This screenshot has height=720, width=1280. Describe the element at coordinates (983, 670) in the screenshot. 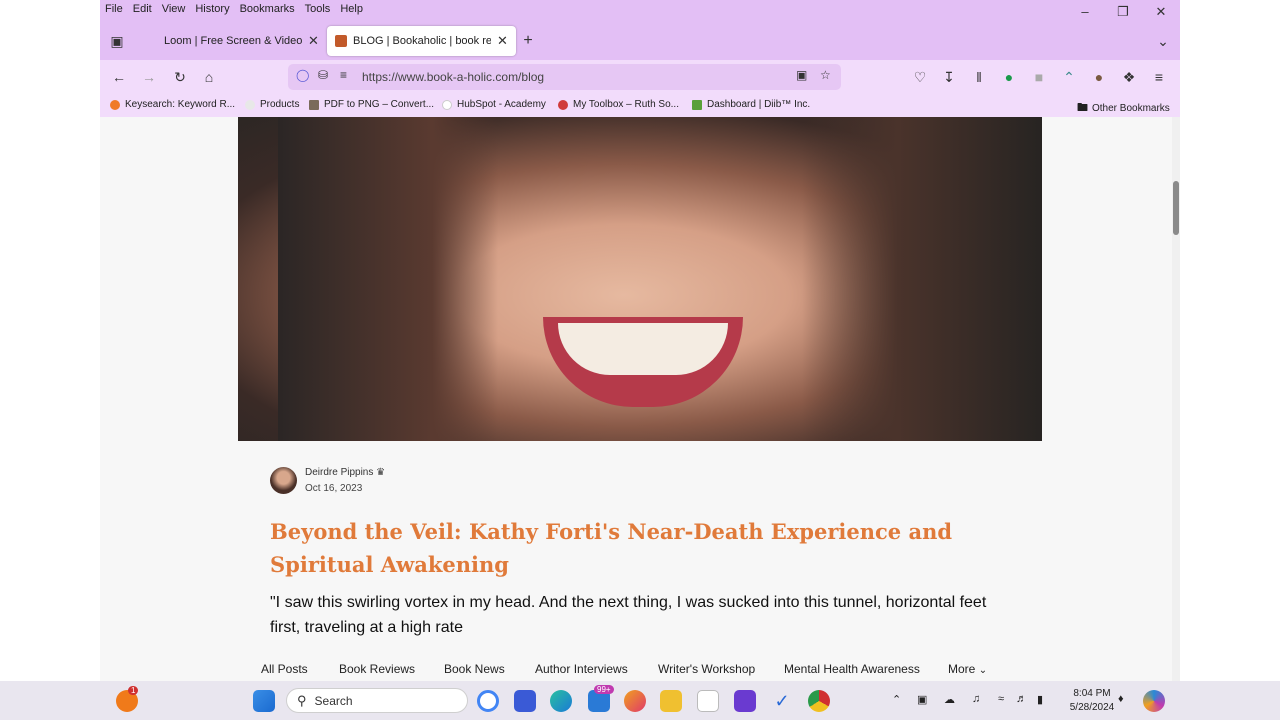

I see `chevron-down-icon: ⌄` at that location.